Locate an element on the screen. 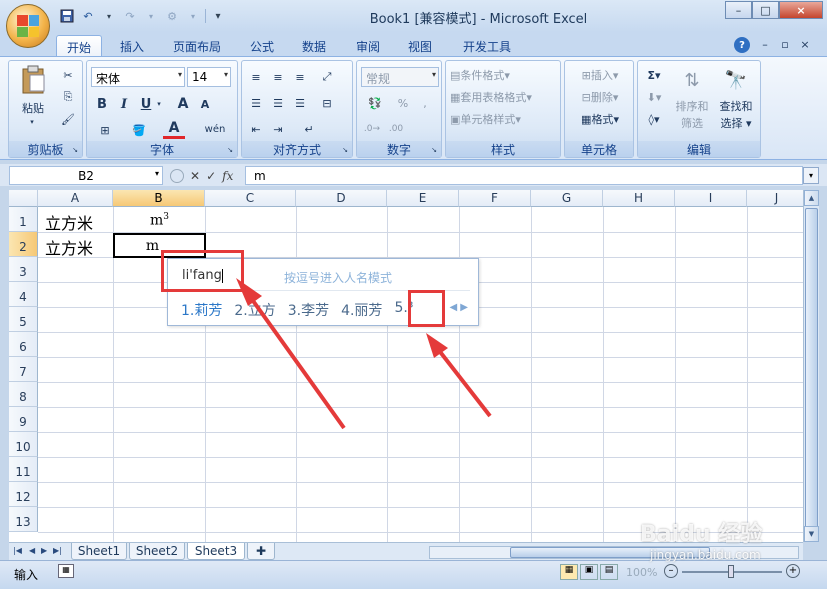  column-header-b: B is located at coordinates (159, 198).